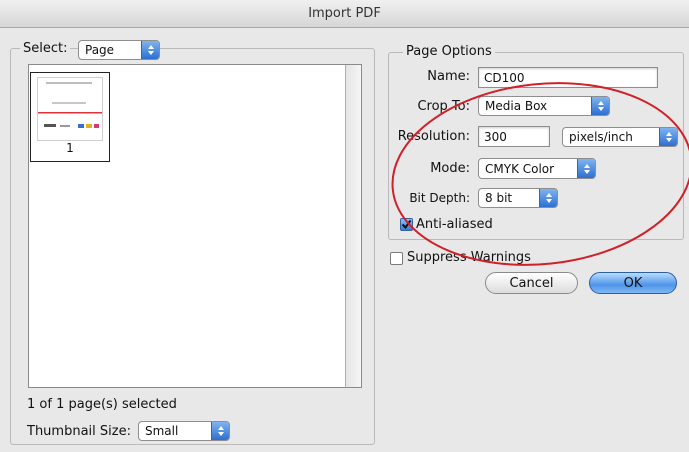  Describe the element at coordinates (353, 226) in the screenshot. I see `thumbnail-list-scrollbar` at that location.